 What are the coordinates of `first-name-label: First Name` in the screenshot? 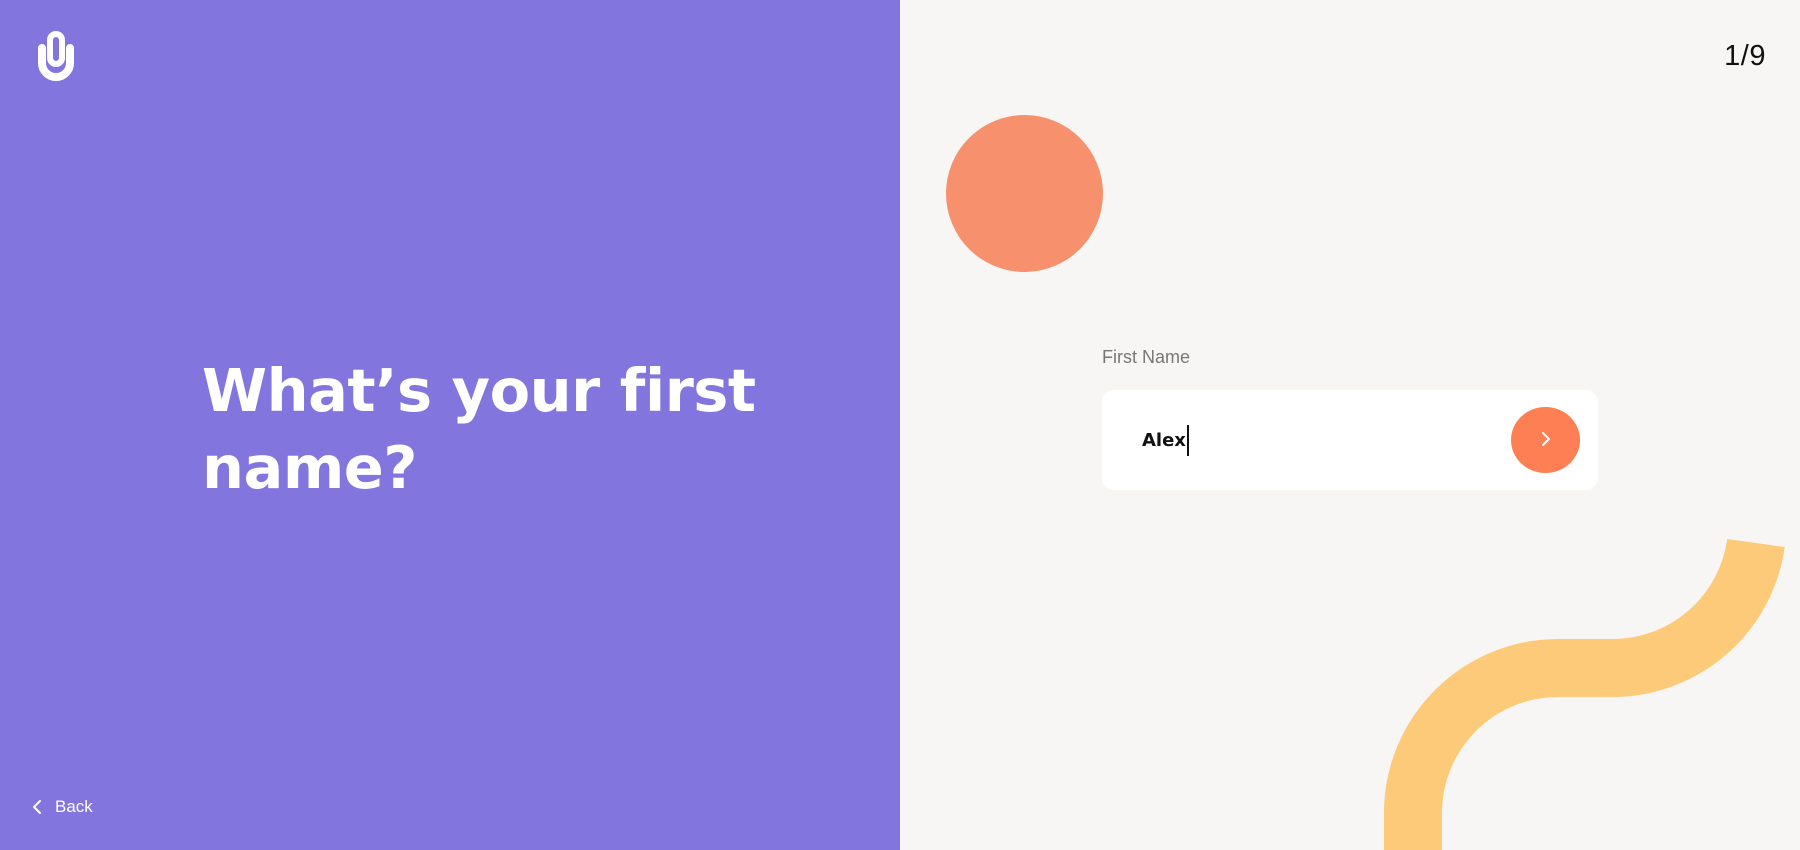 It's located at (1146, 357).